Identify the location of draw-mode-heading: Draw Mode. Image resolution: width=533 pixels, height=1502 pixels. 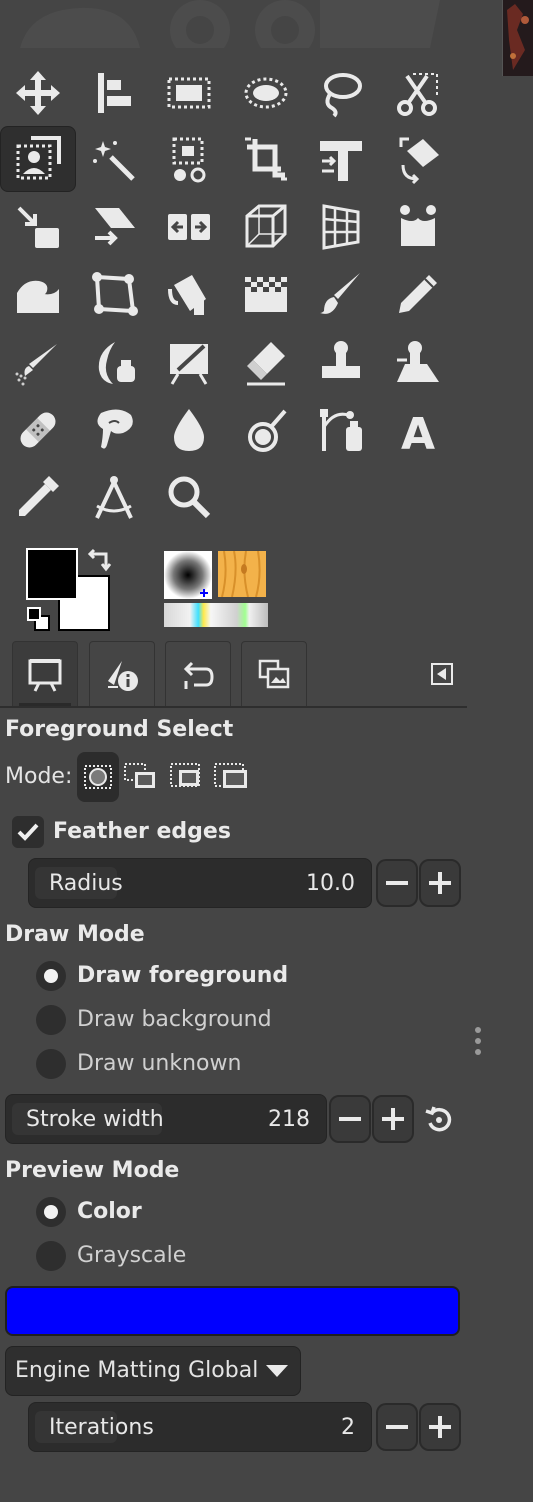
(75, 934).